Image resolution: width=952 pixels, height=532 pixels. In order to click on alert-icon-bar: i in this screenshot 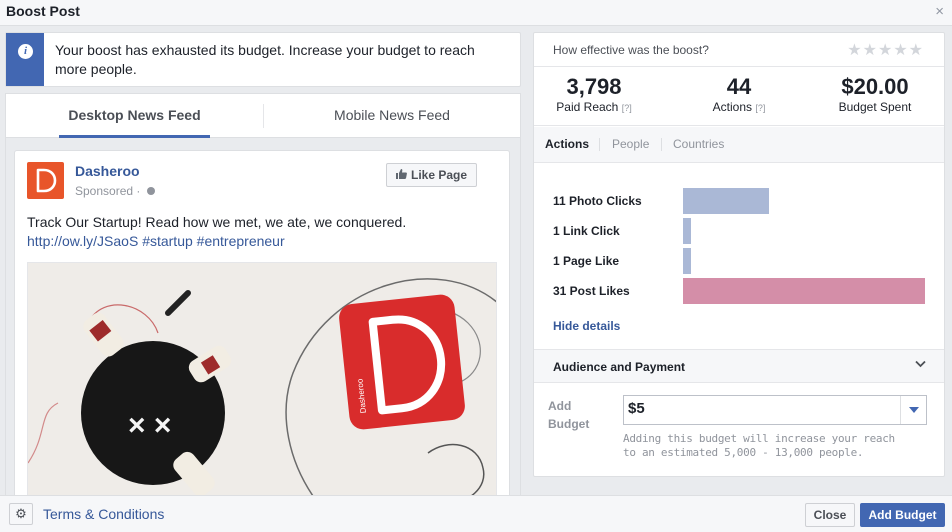, I will do `click(25, 59)`.